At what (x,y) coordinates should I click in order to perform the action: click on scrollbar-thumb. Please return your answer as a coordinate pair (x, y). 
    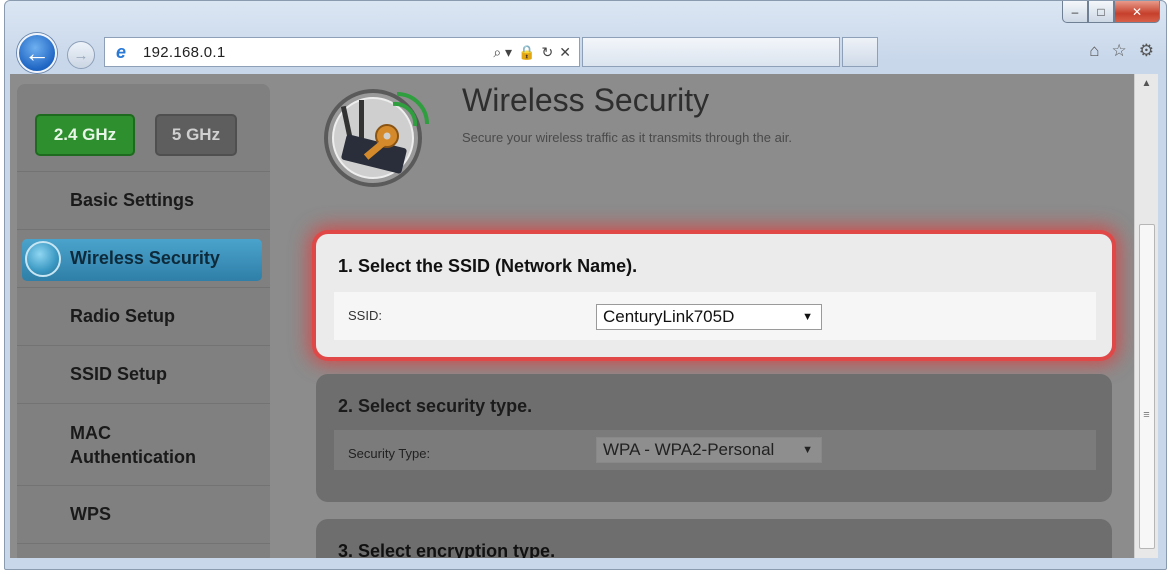
    Looking at the image, I should click on (1147, 386).